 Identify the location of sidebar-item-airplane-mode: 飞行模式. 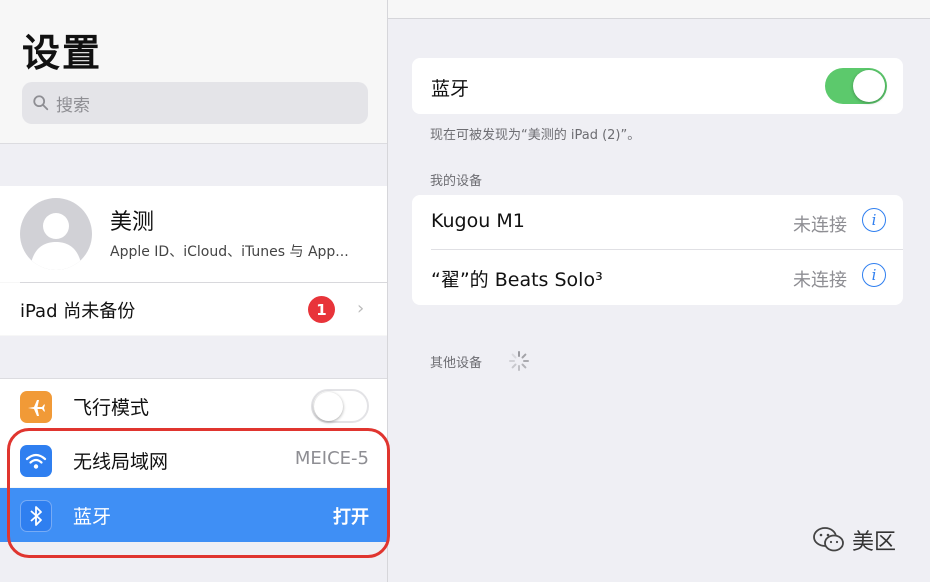
(193, 406).